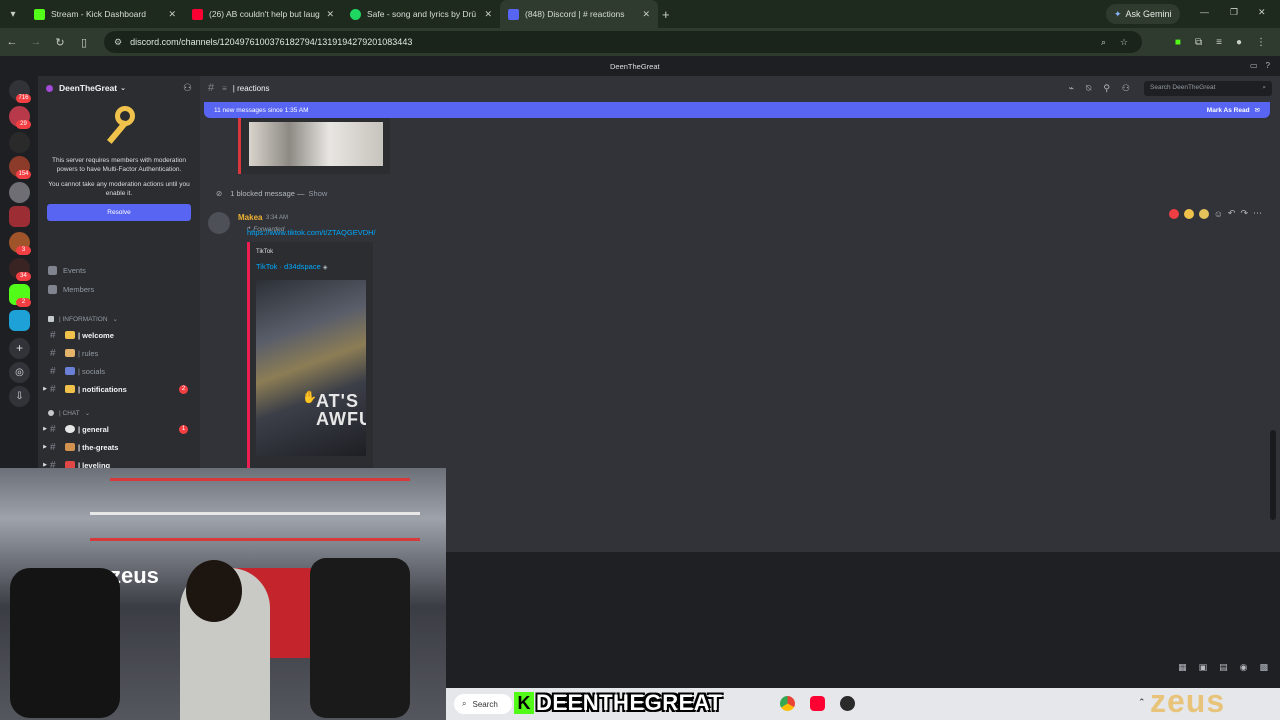 This screenshot has height=720, width=1280. What do you see at coordinates (1262, 12) in the screenshot?
I see `close-window-icon: ✕` at bounding box center [1262, 12].